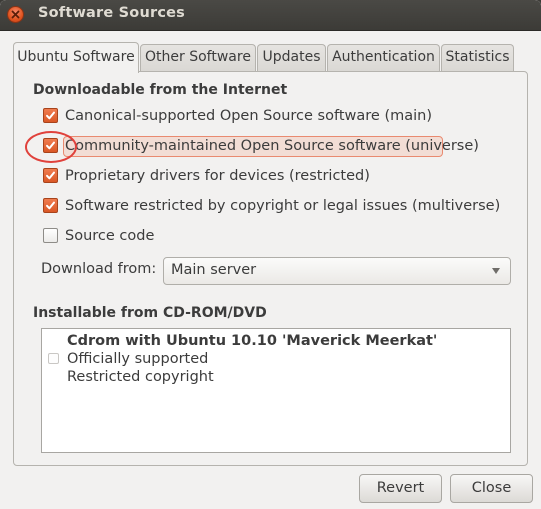  I want to click on title-bar: Software Sources, so click(270, 15).